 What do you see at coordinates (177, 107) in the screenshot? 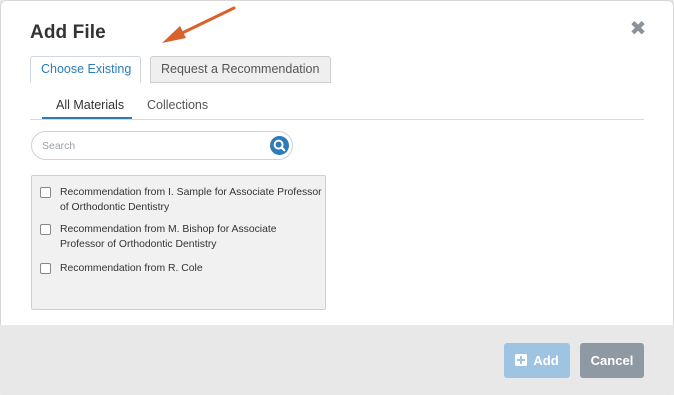
I see `subtab-collections: Collections` at bounding box center [177, 107].